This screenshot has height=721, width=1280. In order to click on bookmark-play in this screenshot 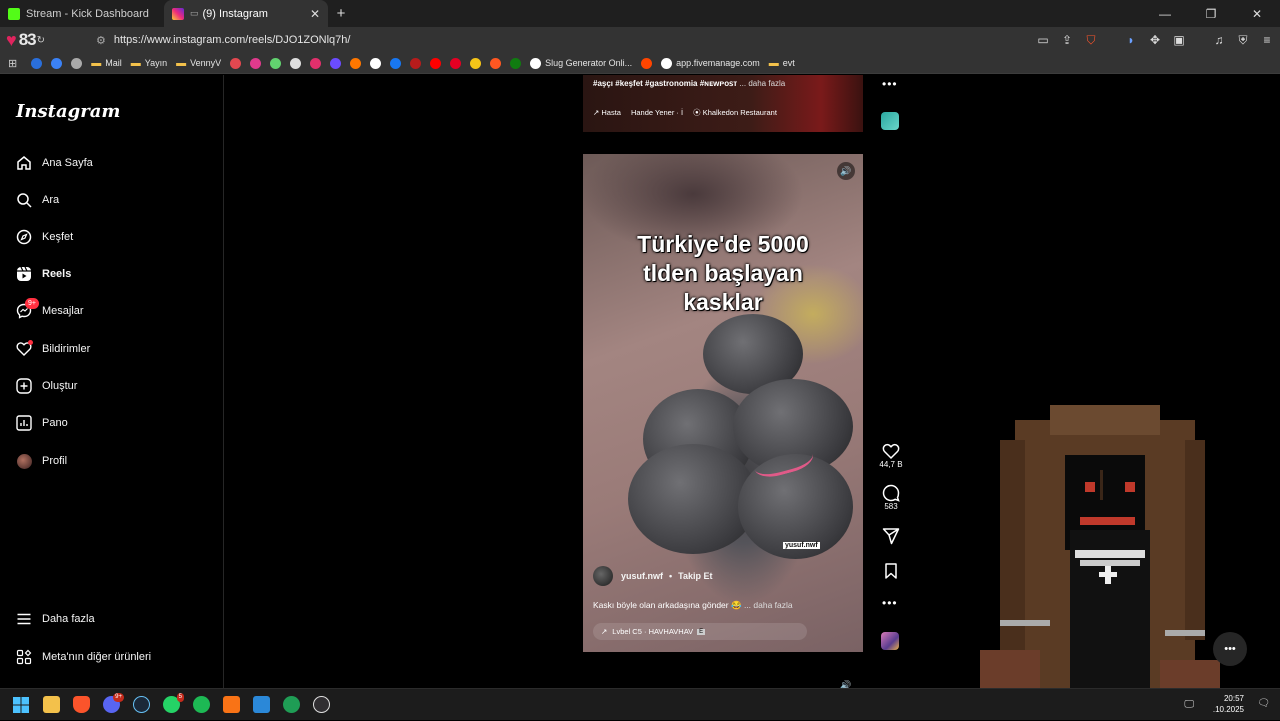, I will do `click(57, 63)`.